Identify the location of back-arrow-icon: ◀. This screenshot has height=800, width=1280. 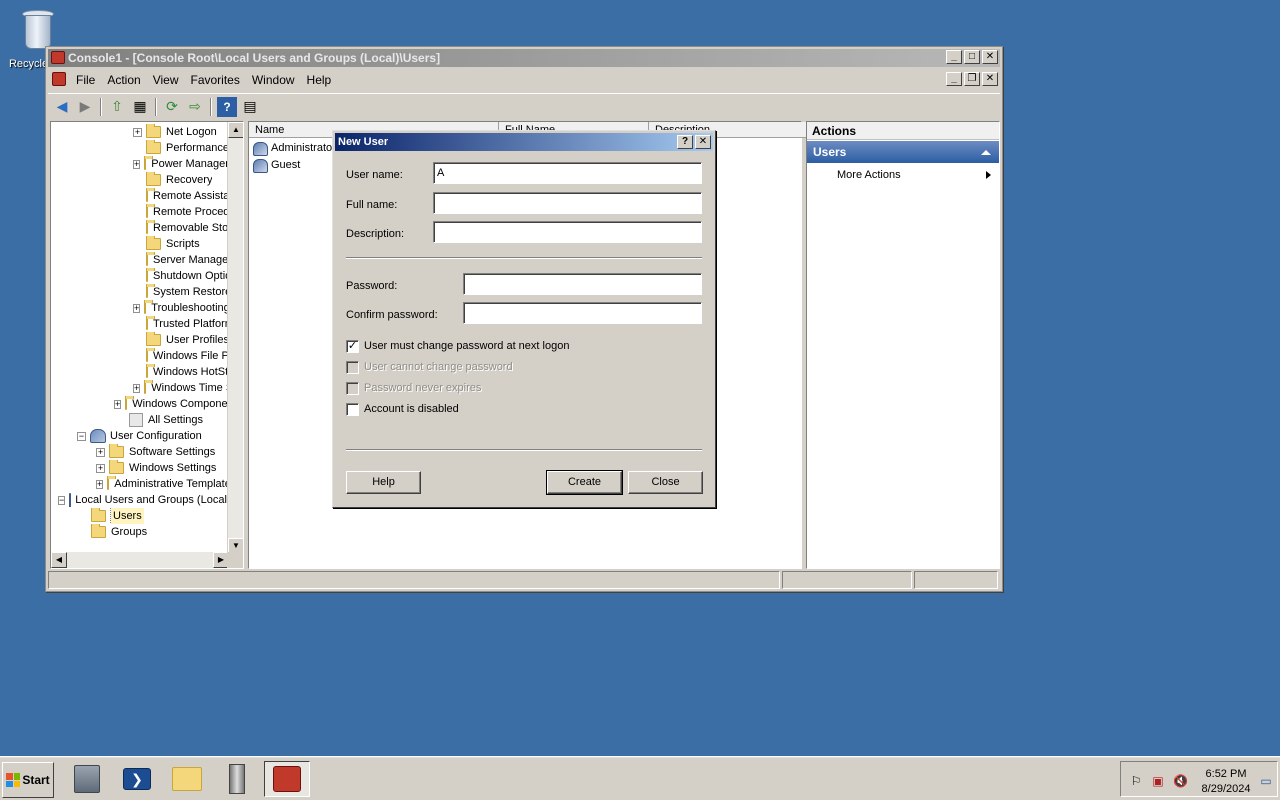
(62, 107).